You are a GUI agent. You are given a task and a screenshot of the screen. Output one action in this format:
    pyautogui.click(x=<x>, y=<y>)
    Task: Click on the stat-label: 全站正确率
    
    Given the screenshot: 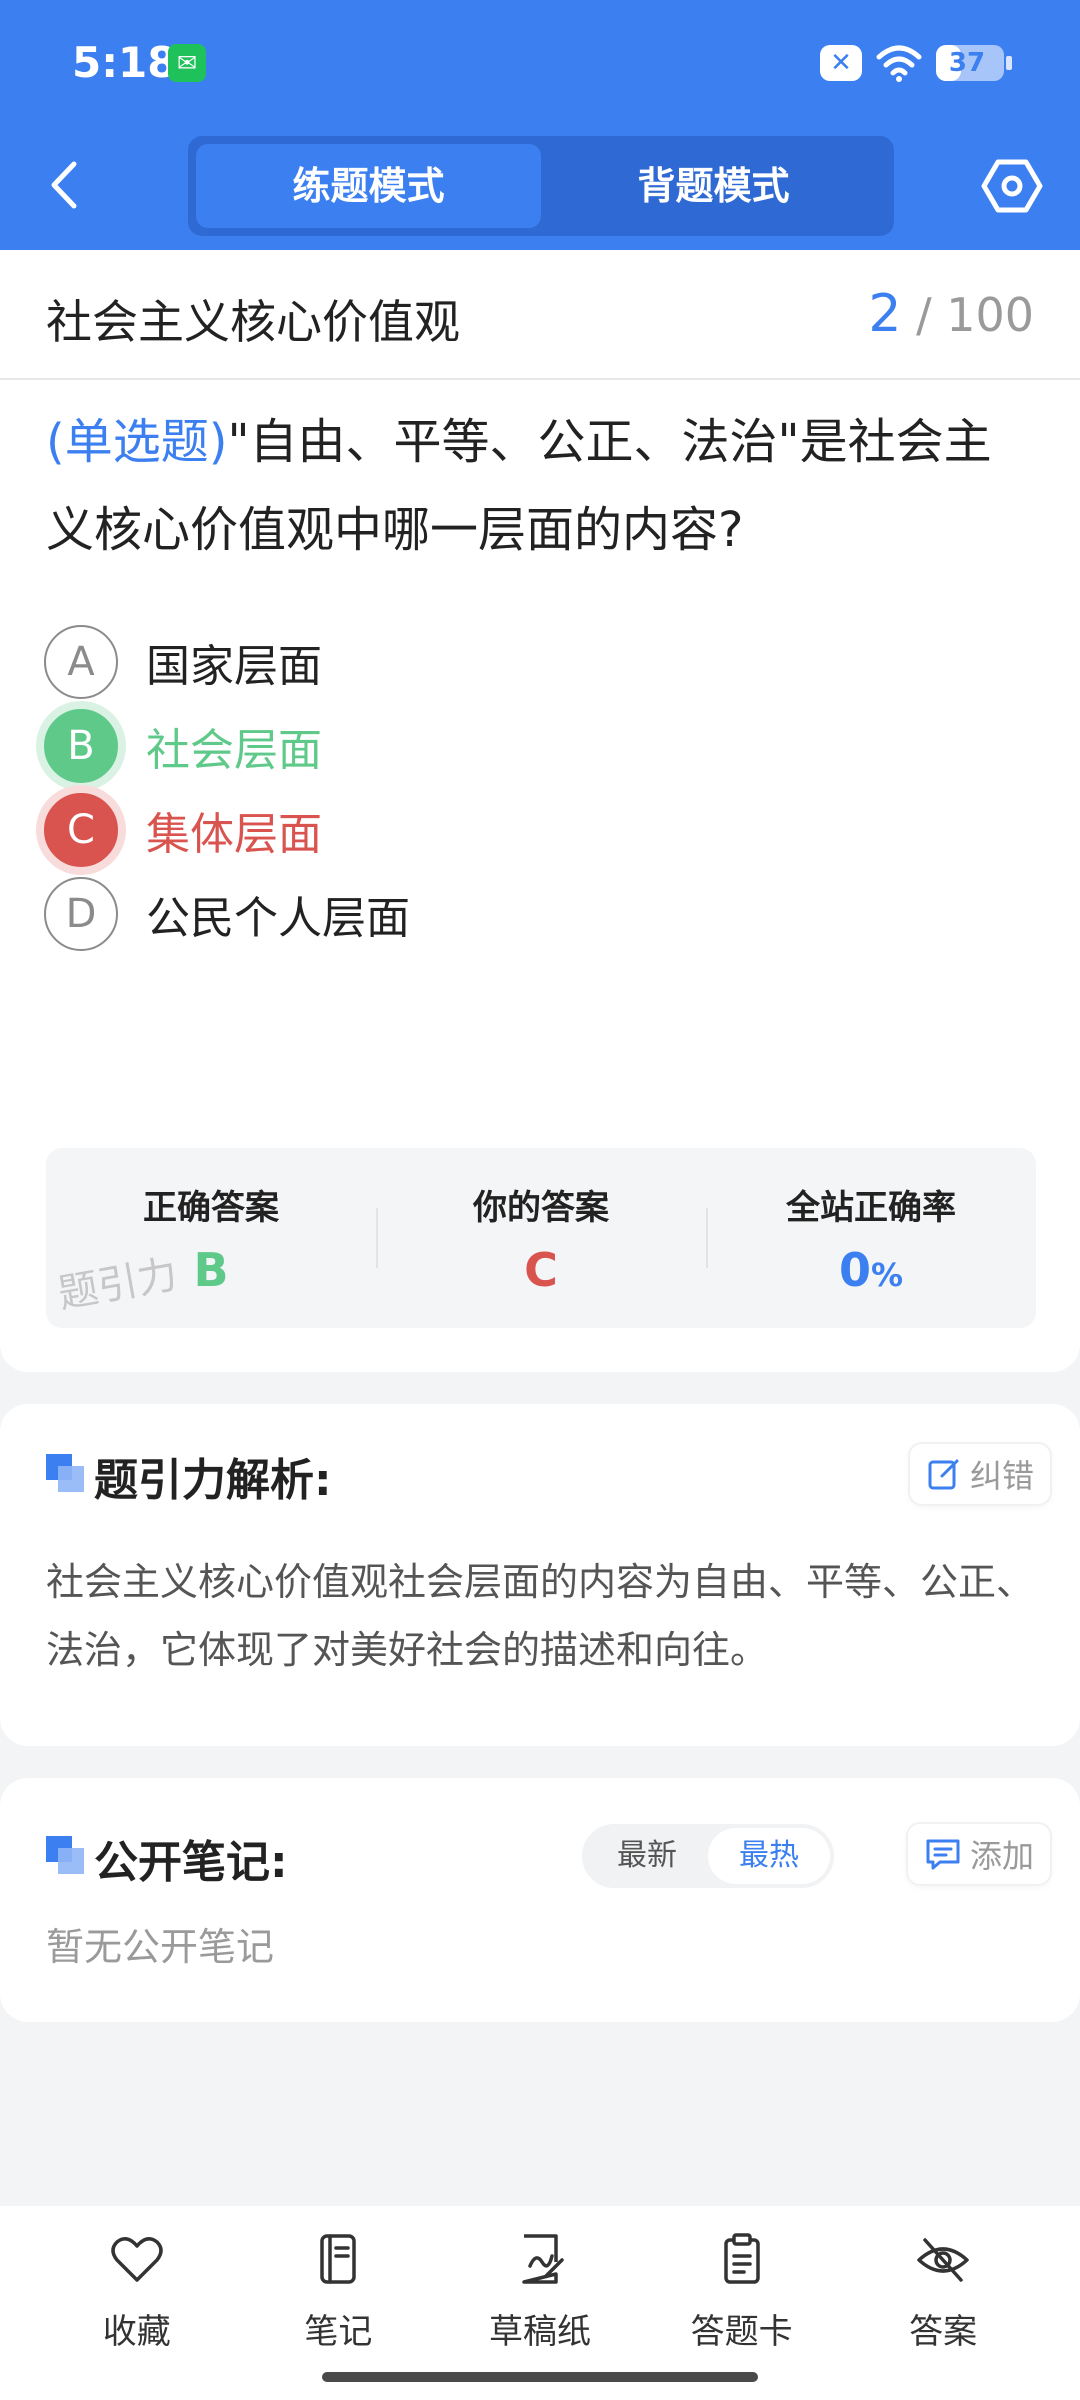 What is the action you would take?
    pyautogui.click(x=871, y=1208)
    